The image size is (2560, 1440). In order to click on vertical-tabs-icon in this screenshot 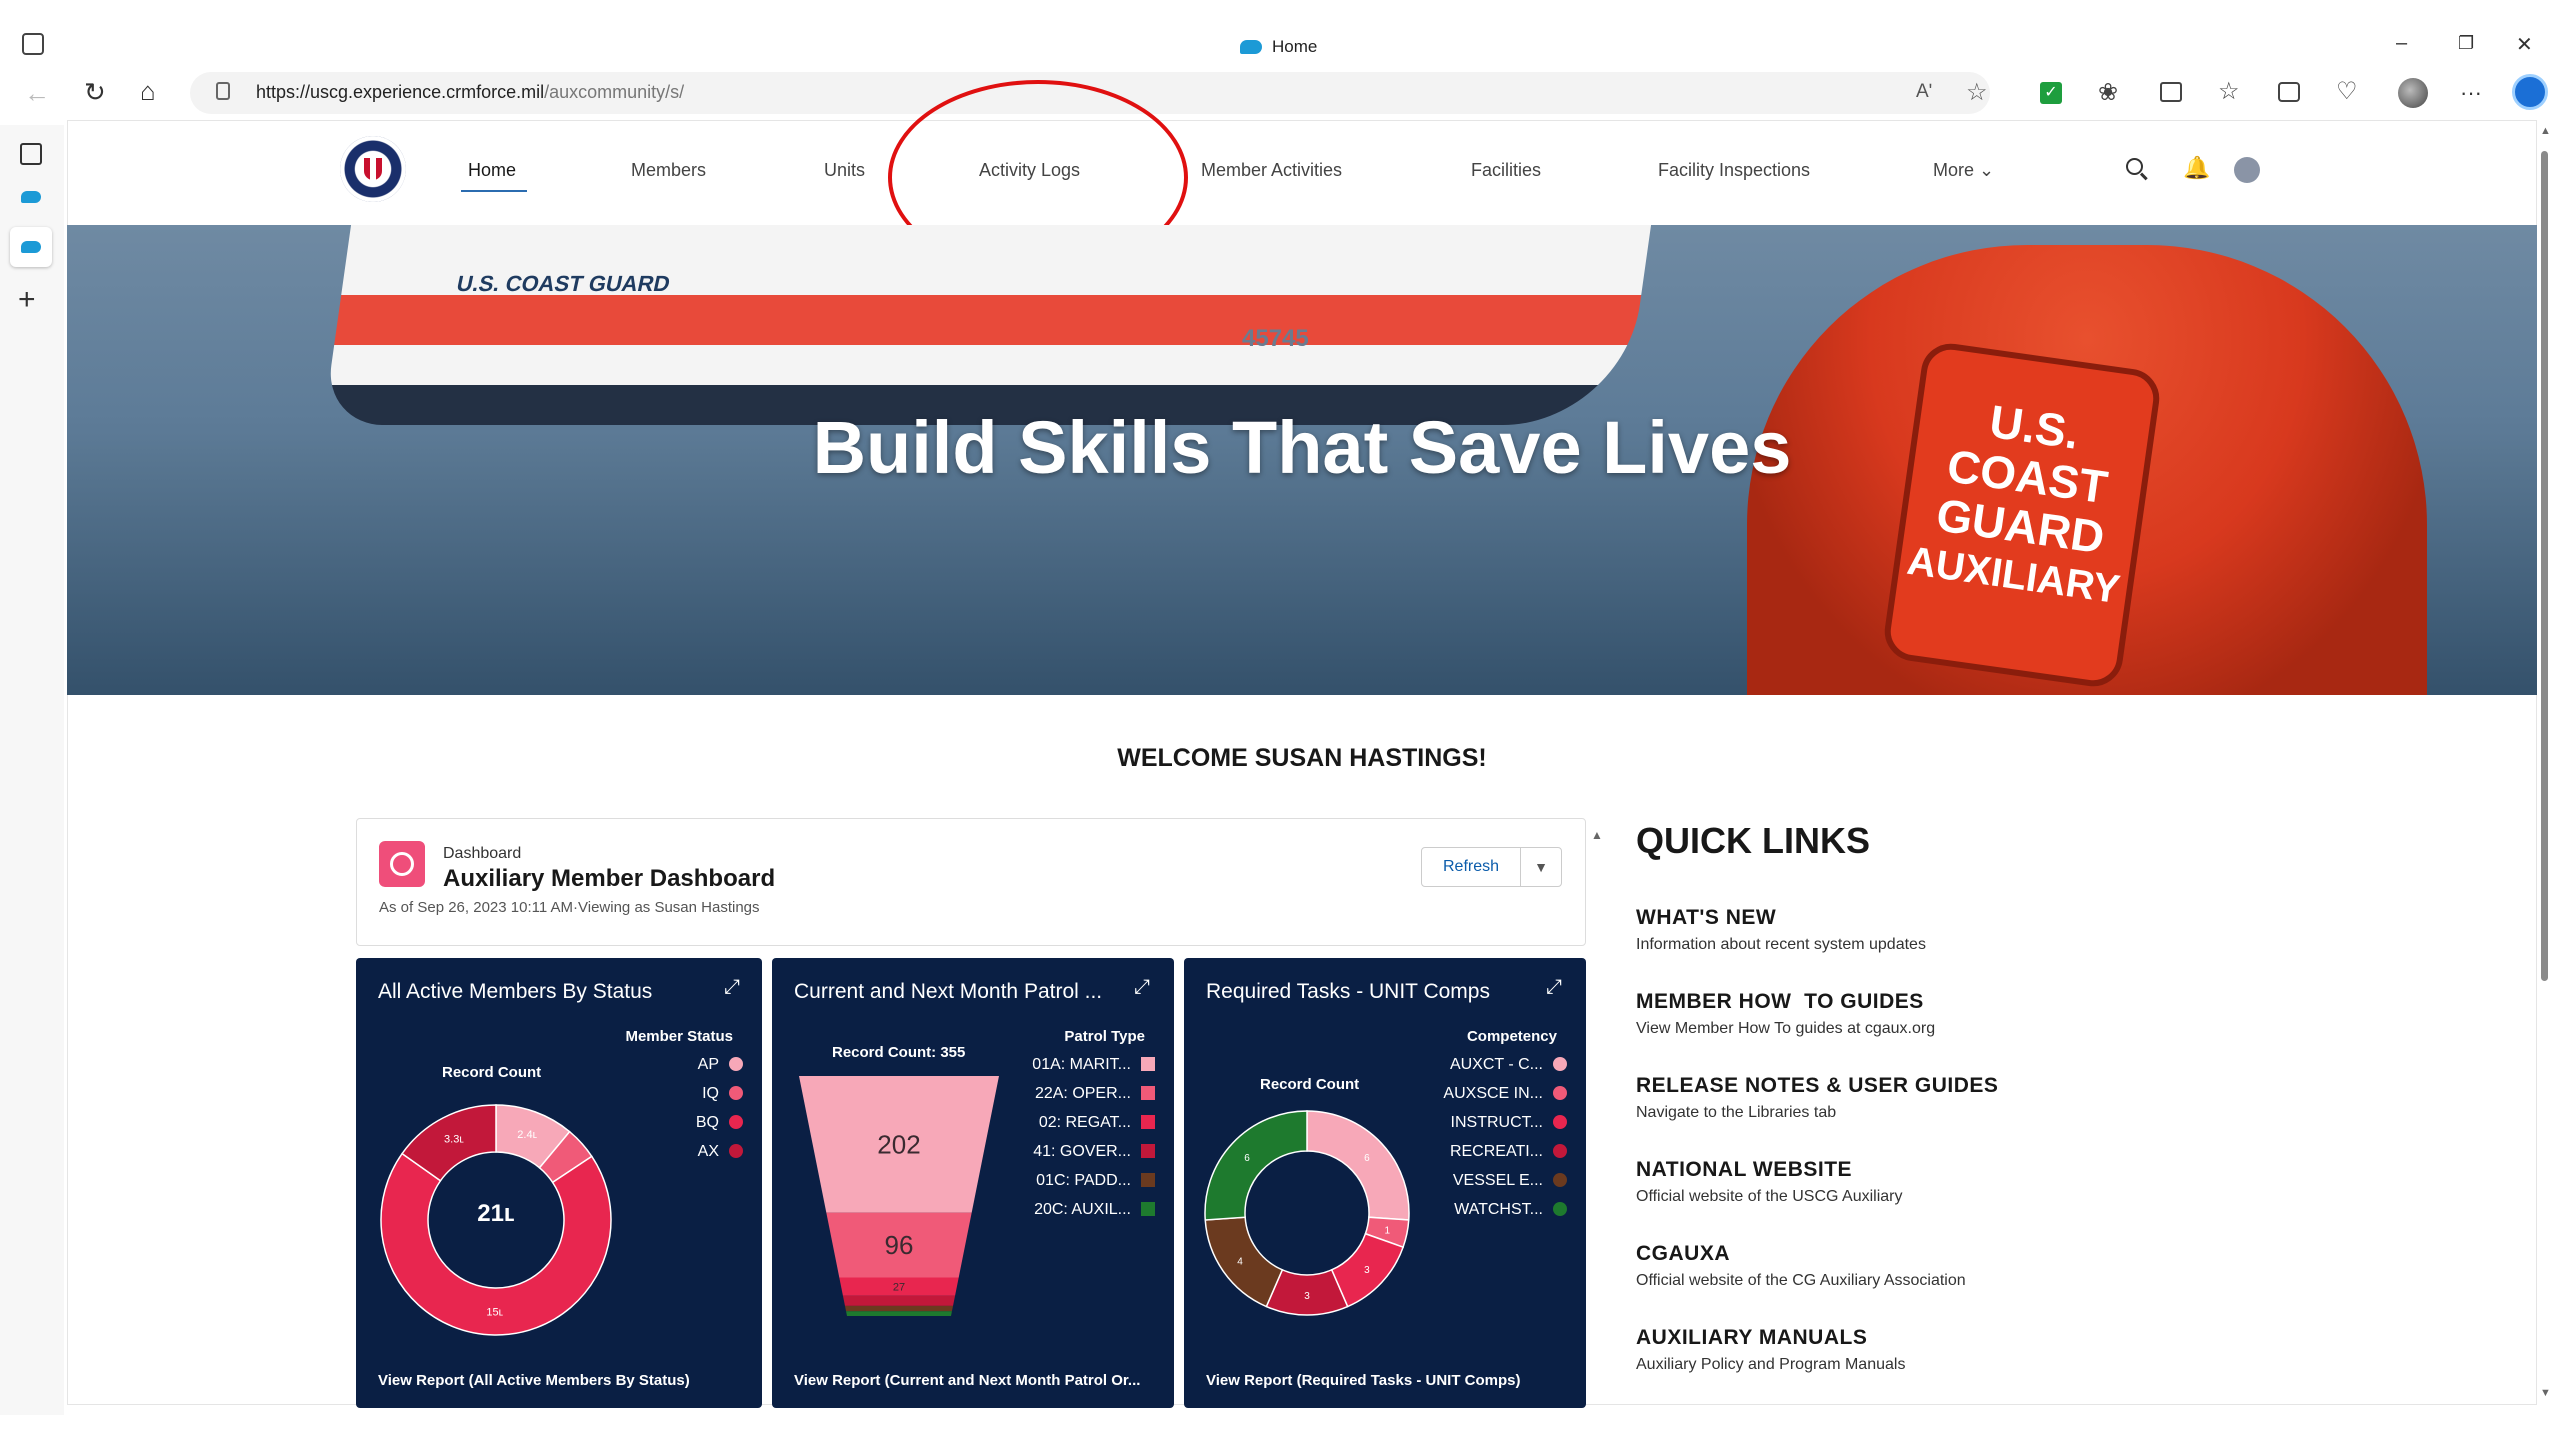, I will do `click(31, 154)`.